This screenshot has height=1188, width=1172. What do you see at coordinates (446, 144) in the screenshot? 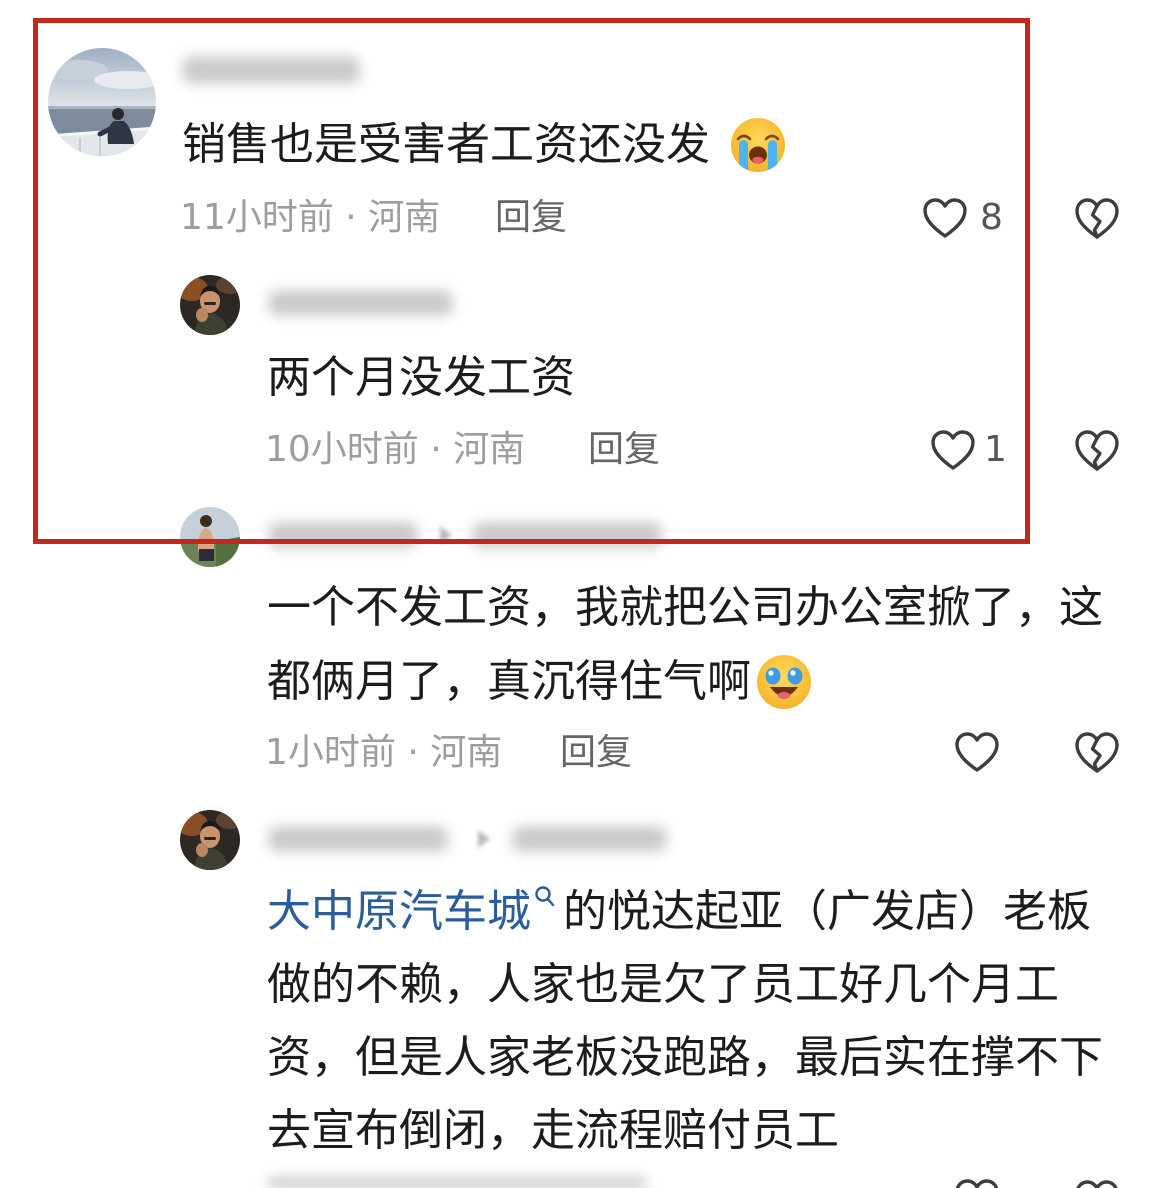
I see `comment-text: 销售也是受害者工资还没发` at bounding box center [446, 144].